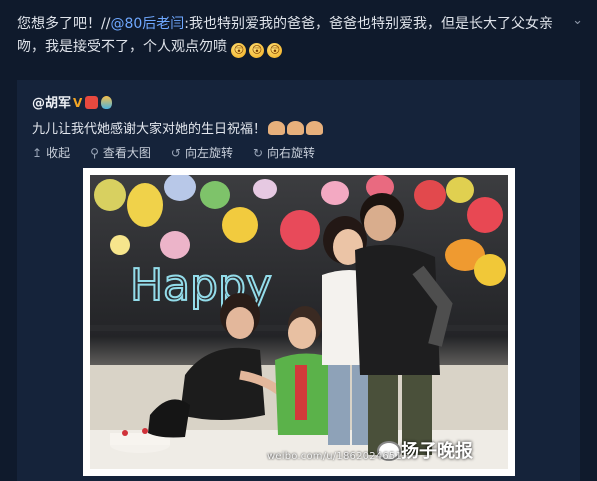  I want to click on rotate-right-icon: ↻, so click(258, 152).